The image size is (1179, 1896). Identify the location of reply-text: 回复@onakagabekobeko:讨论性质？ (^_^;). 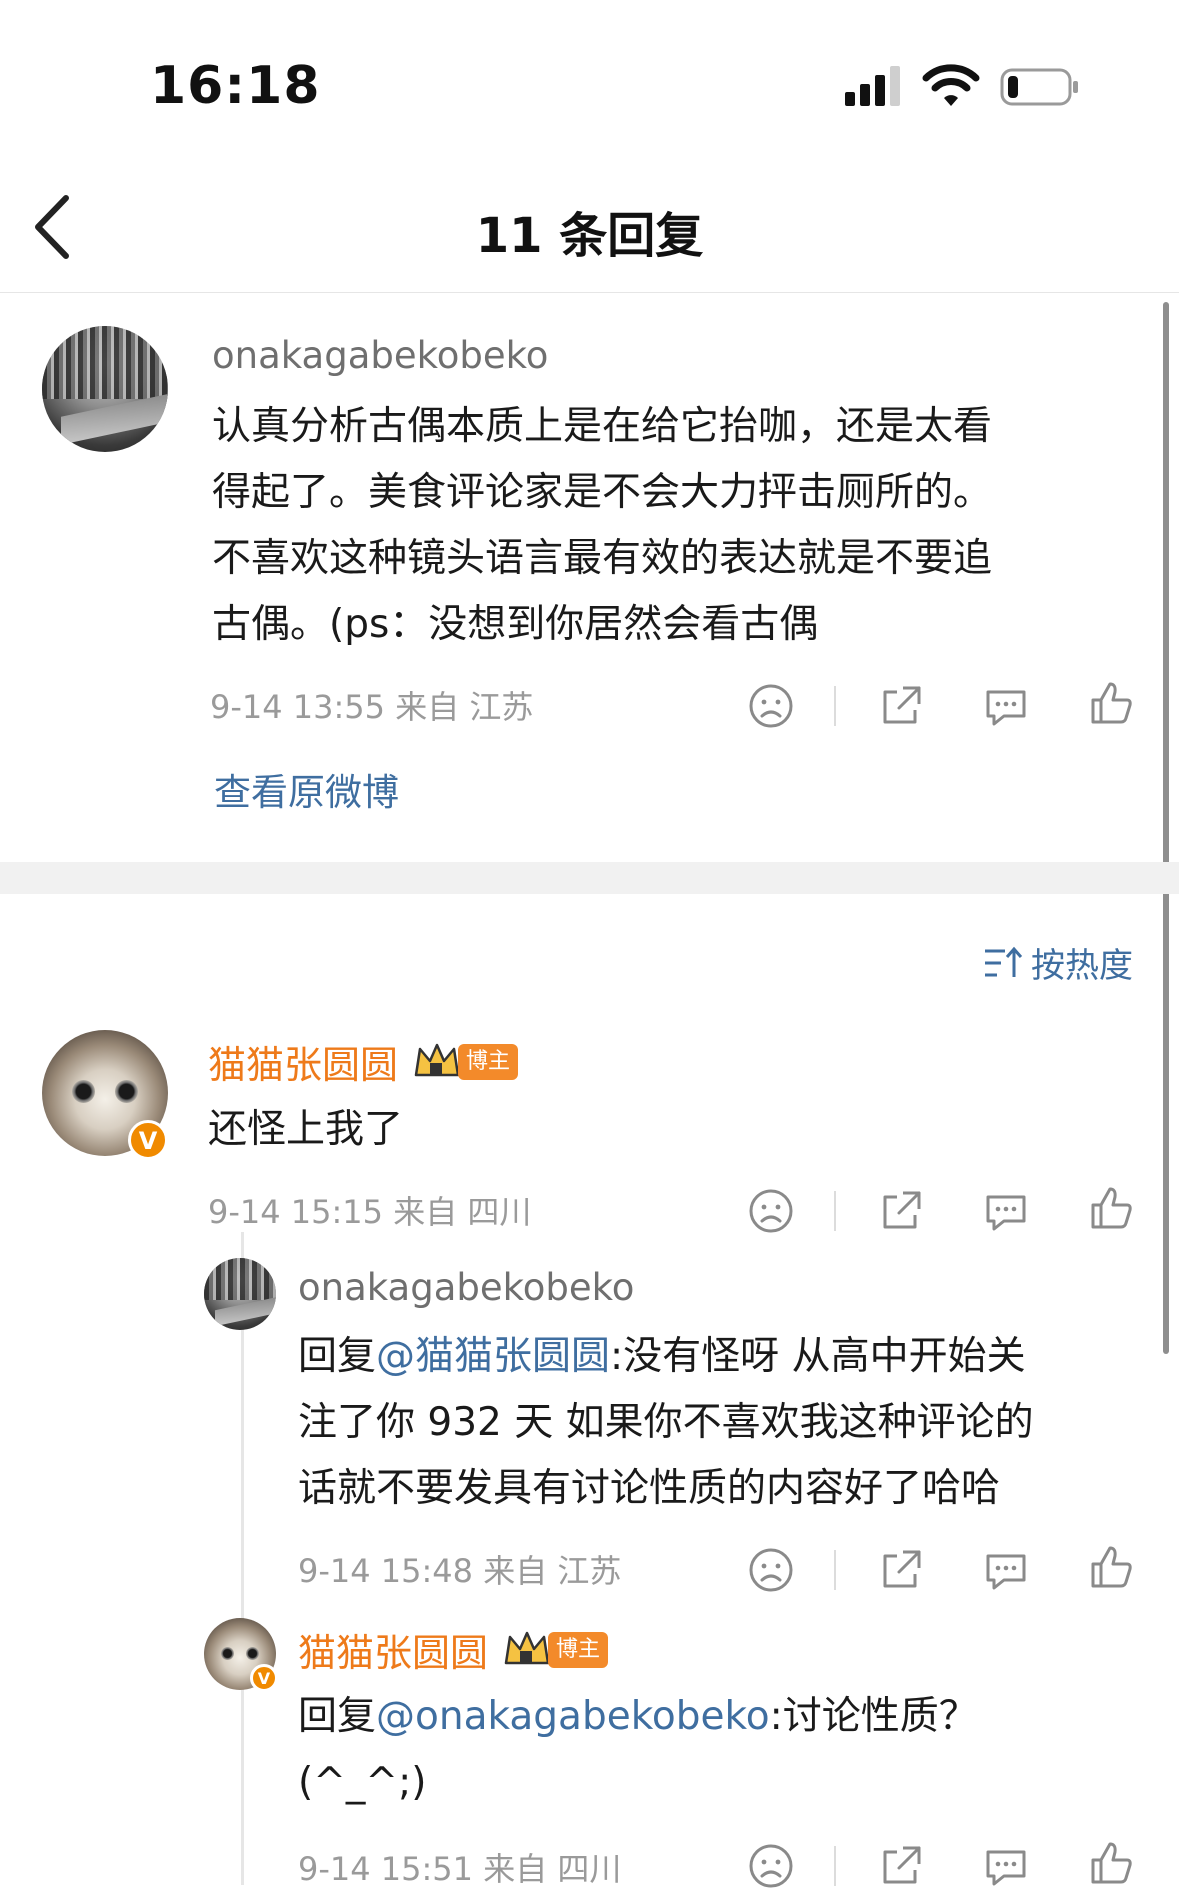
(728, 1750).